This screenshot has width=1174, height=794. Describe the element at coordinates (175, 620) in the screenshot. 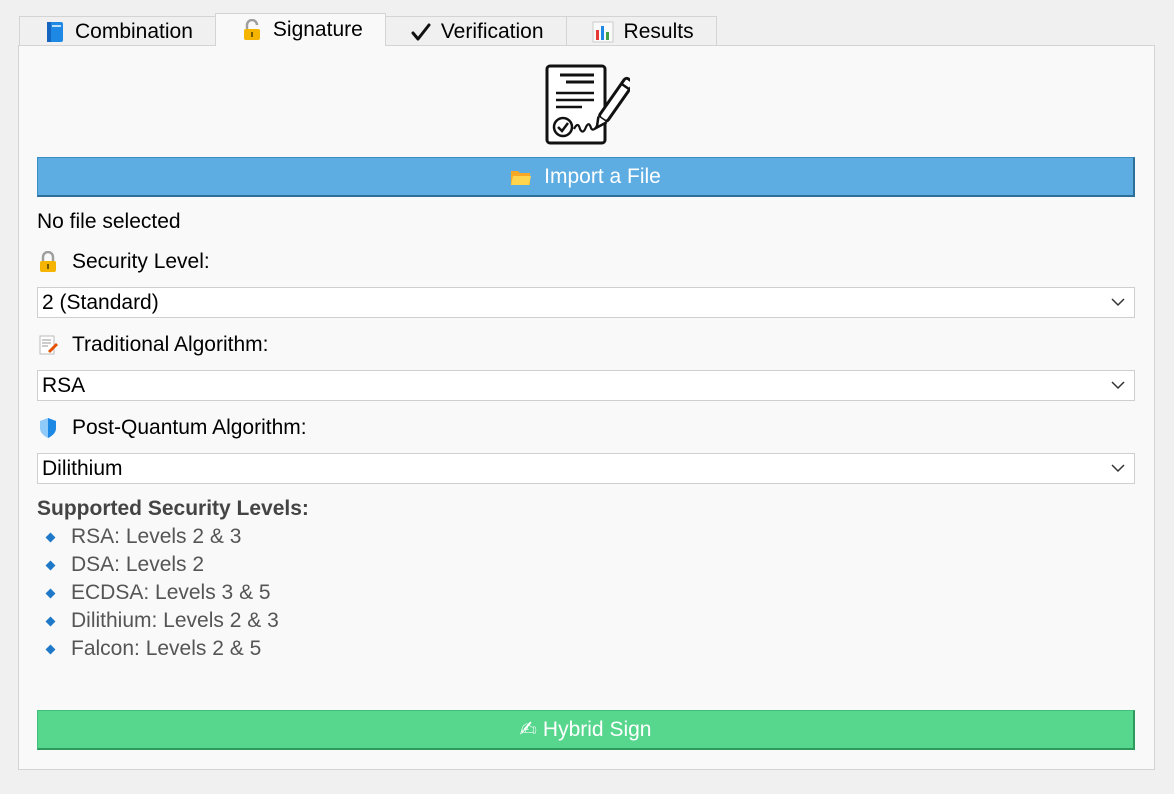

I see `list-item-text: Dilithium: Levels 2 & 3` at that location.